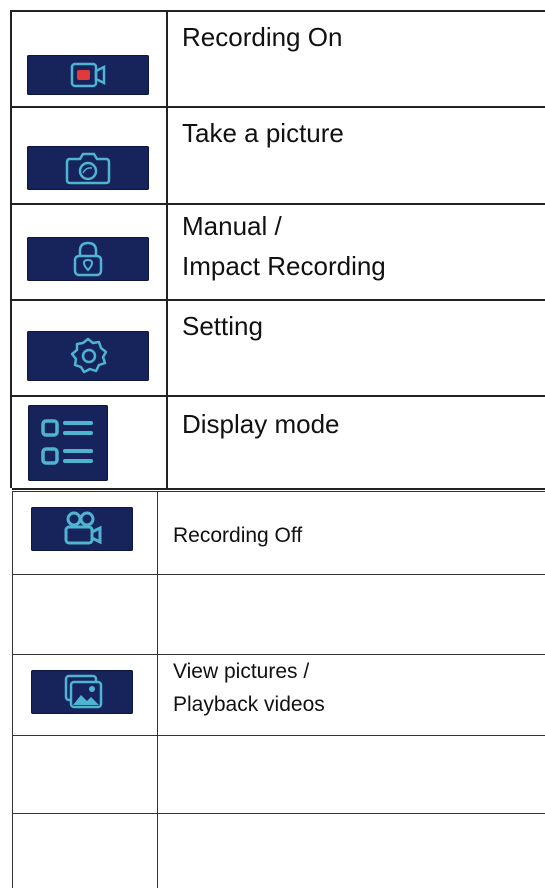  I want to click on view-pictures-label-line1: View pictures /, so click(241, 671).